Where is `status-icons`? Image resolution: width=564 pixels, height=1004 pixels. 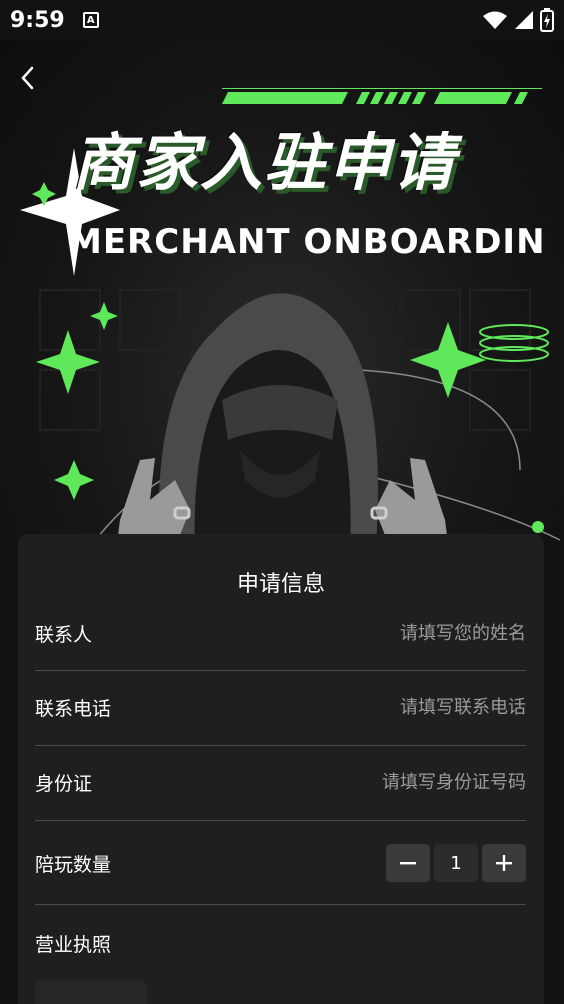
status-icons is located at coordinates (518, 20).